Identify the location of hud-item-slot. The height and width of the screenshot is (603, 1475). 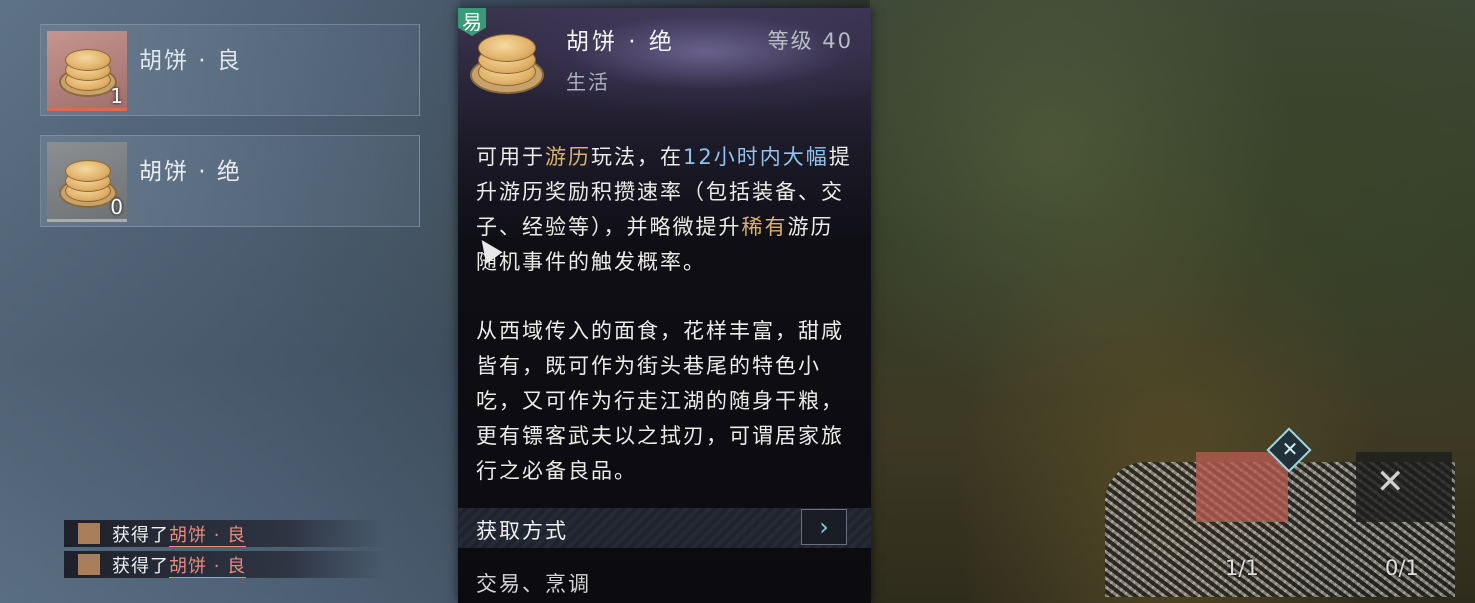
(1242, 487).